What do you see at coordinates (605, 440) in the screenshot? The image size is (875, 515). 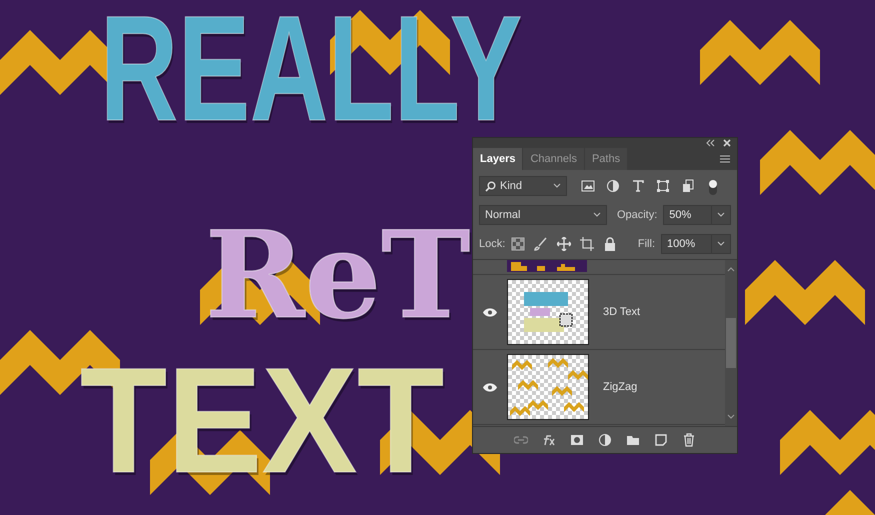 I see `adjustment-layer-icon` at bounding box center [605, 440].